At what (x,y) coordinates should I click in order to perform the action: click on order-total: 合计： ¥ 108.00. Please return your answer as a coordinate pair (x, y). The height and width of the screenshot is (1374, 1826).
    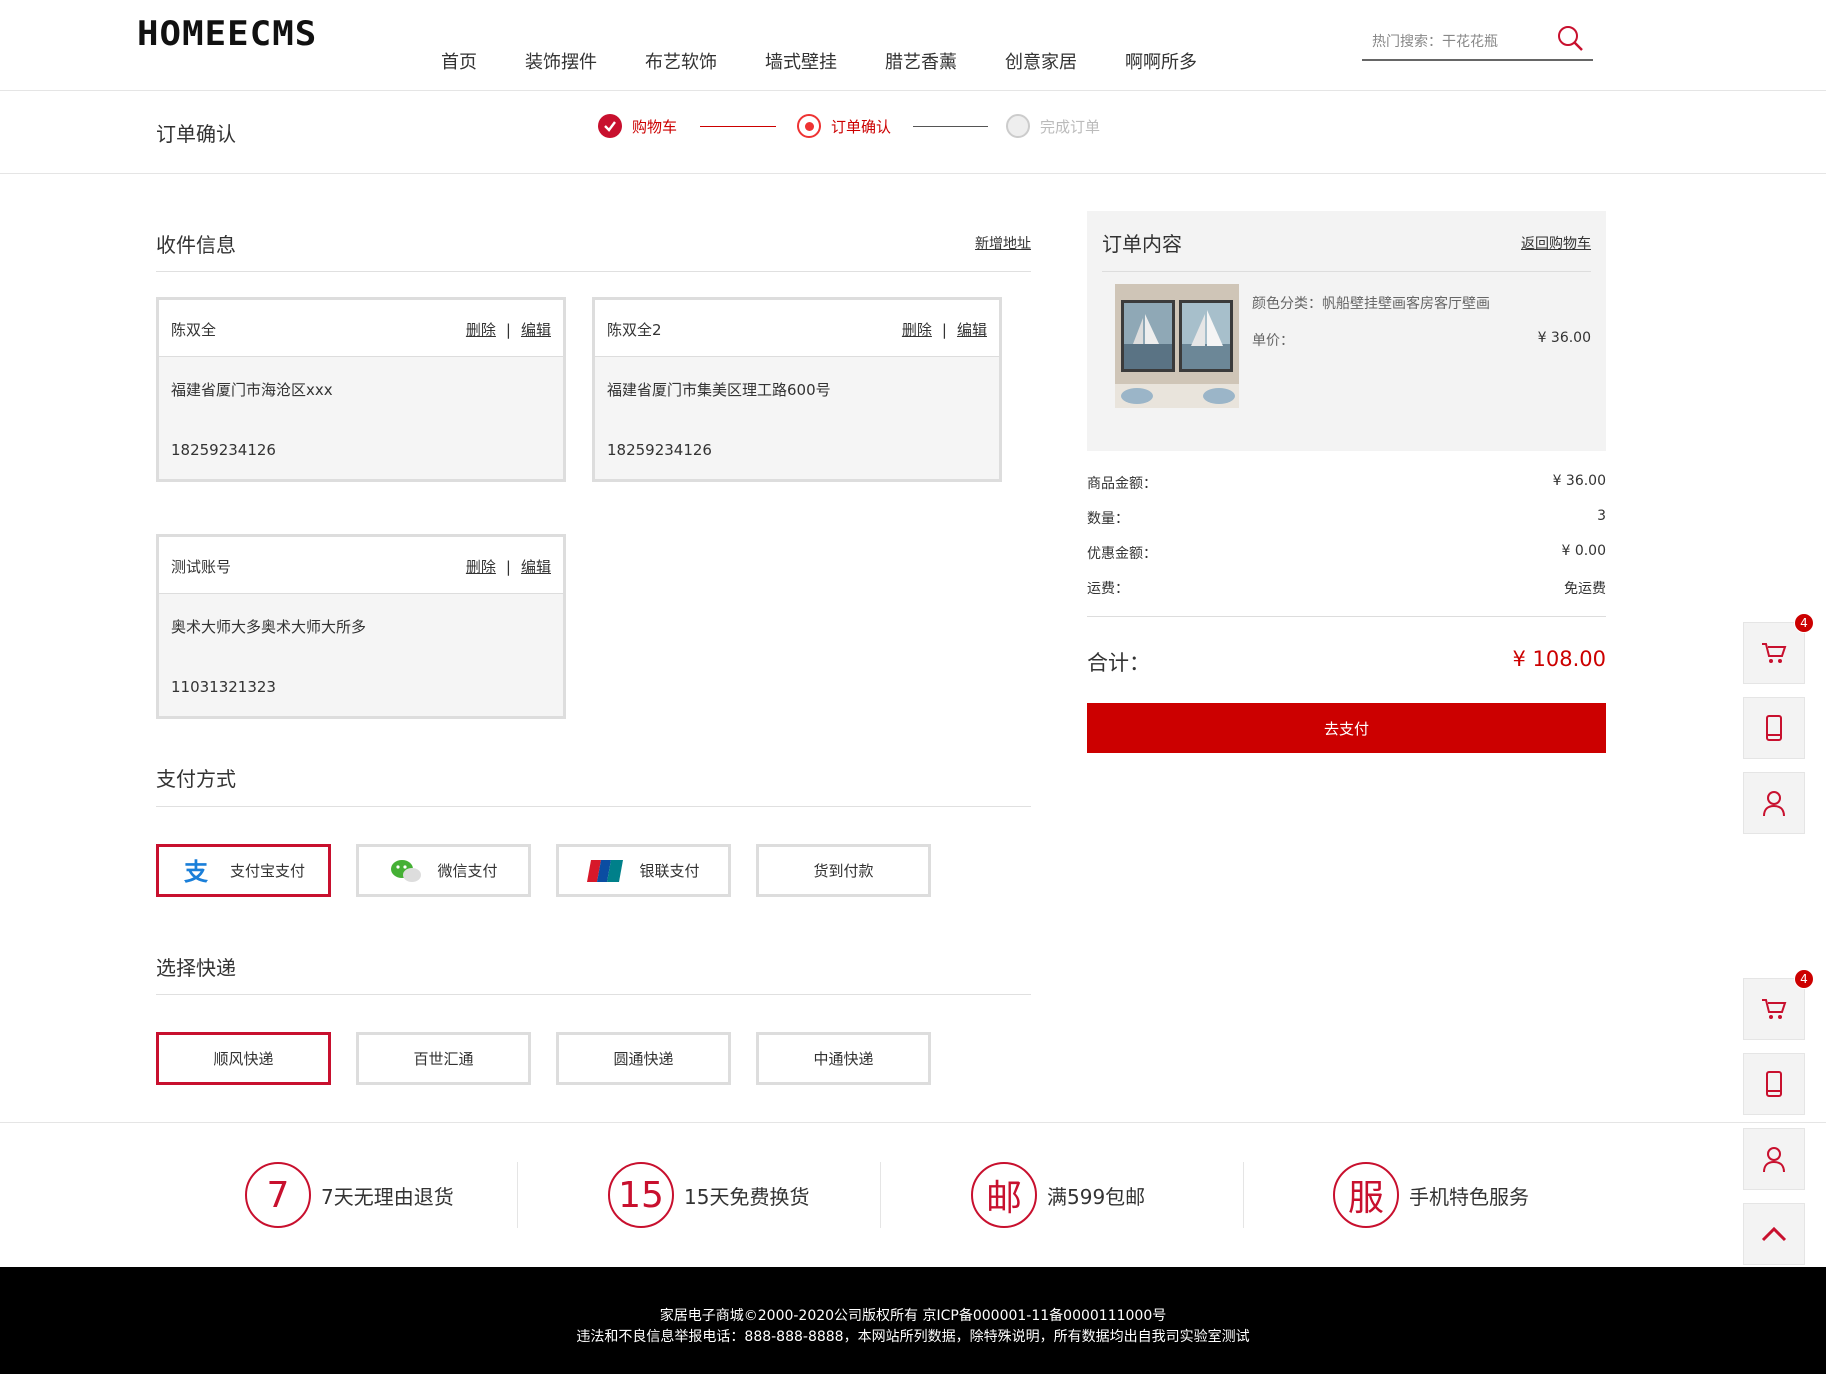
    Looking at the image, I should click on (1346, 662).